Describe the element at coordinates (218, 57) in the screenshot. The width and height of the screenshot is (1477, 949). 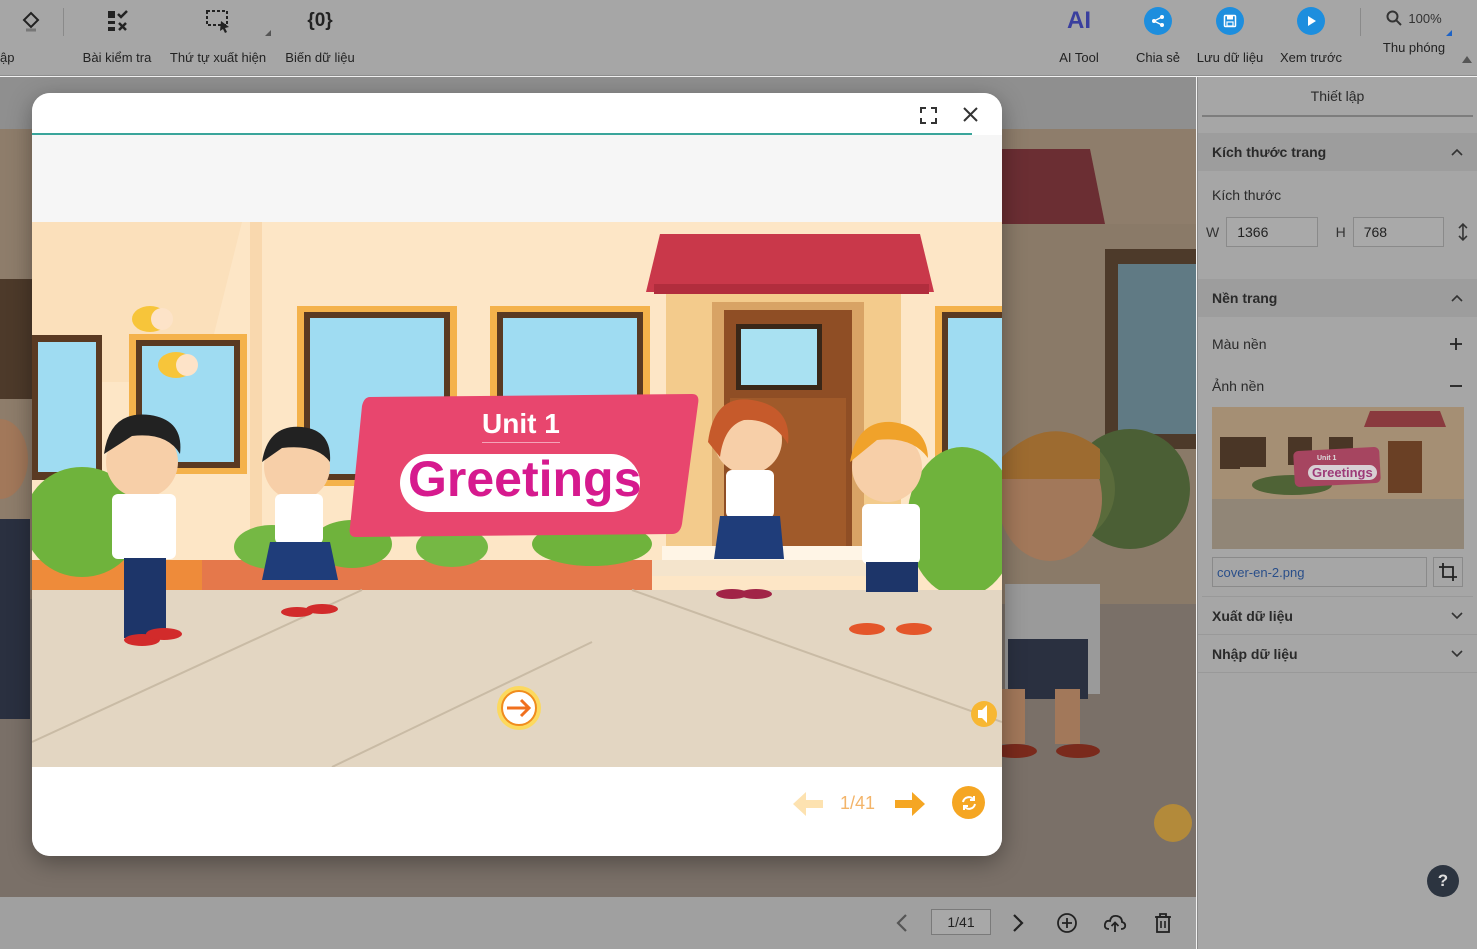
I see `appearance-order-label: Thứ tự xuất hiện` at that location.